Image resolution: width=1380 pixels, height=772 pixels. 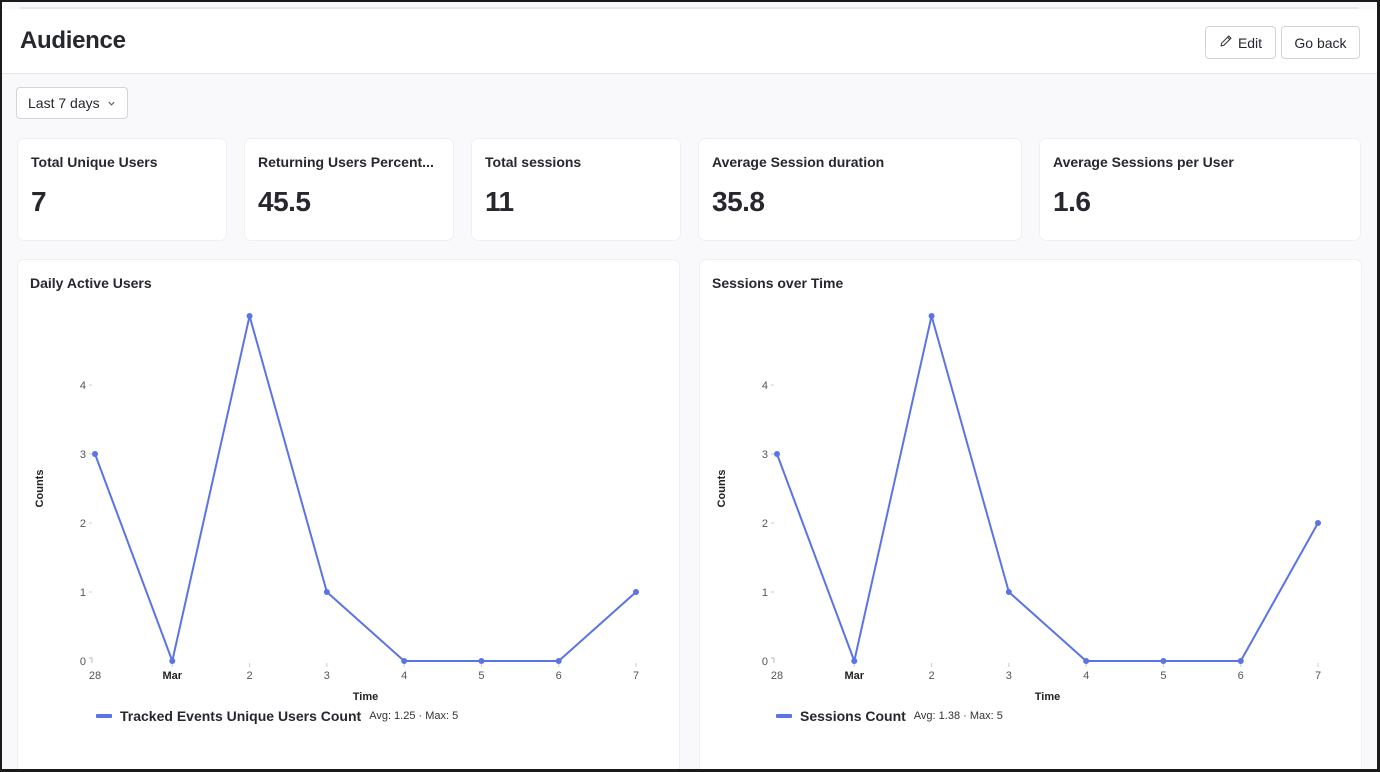 What do you see at coordinates (853, 716) in the screenshot?
I see `legend-series-name: Sessions Count` at bounding box center [853, 716].